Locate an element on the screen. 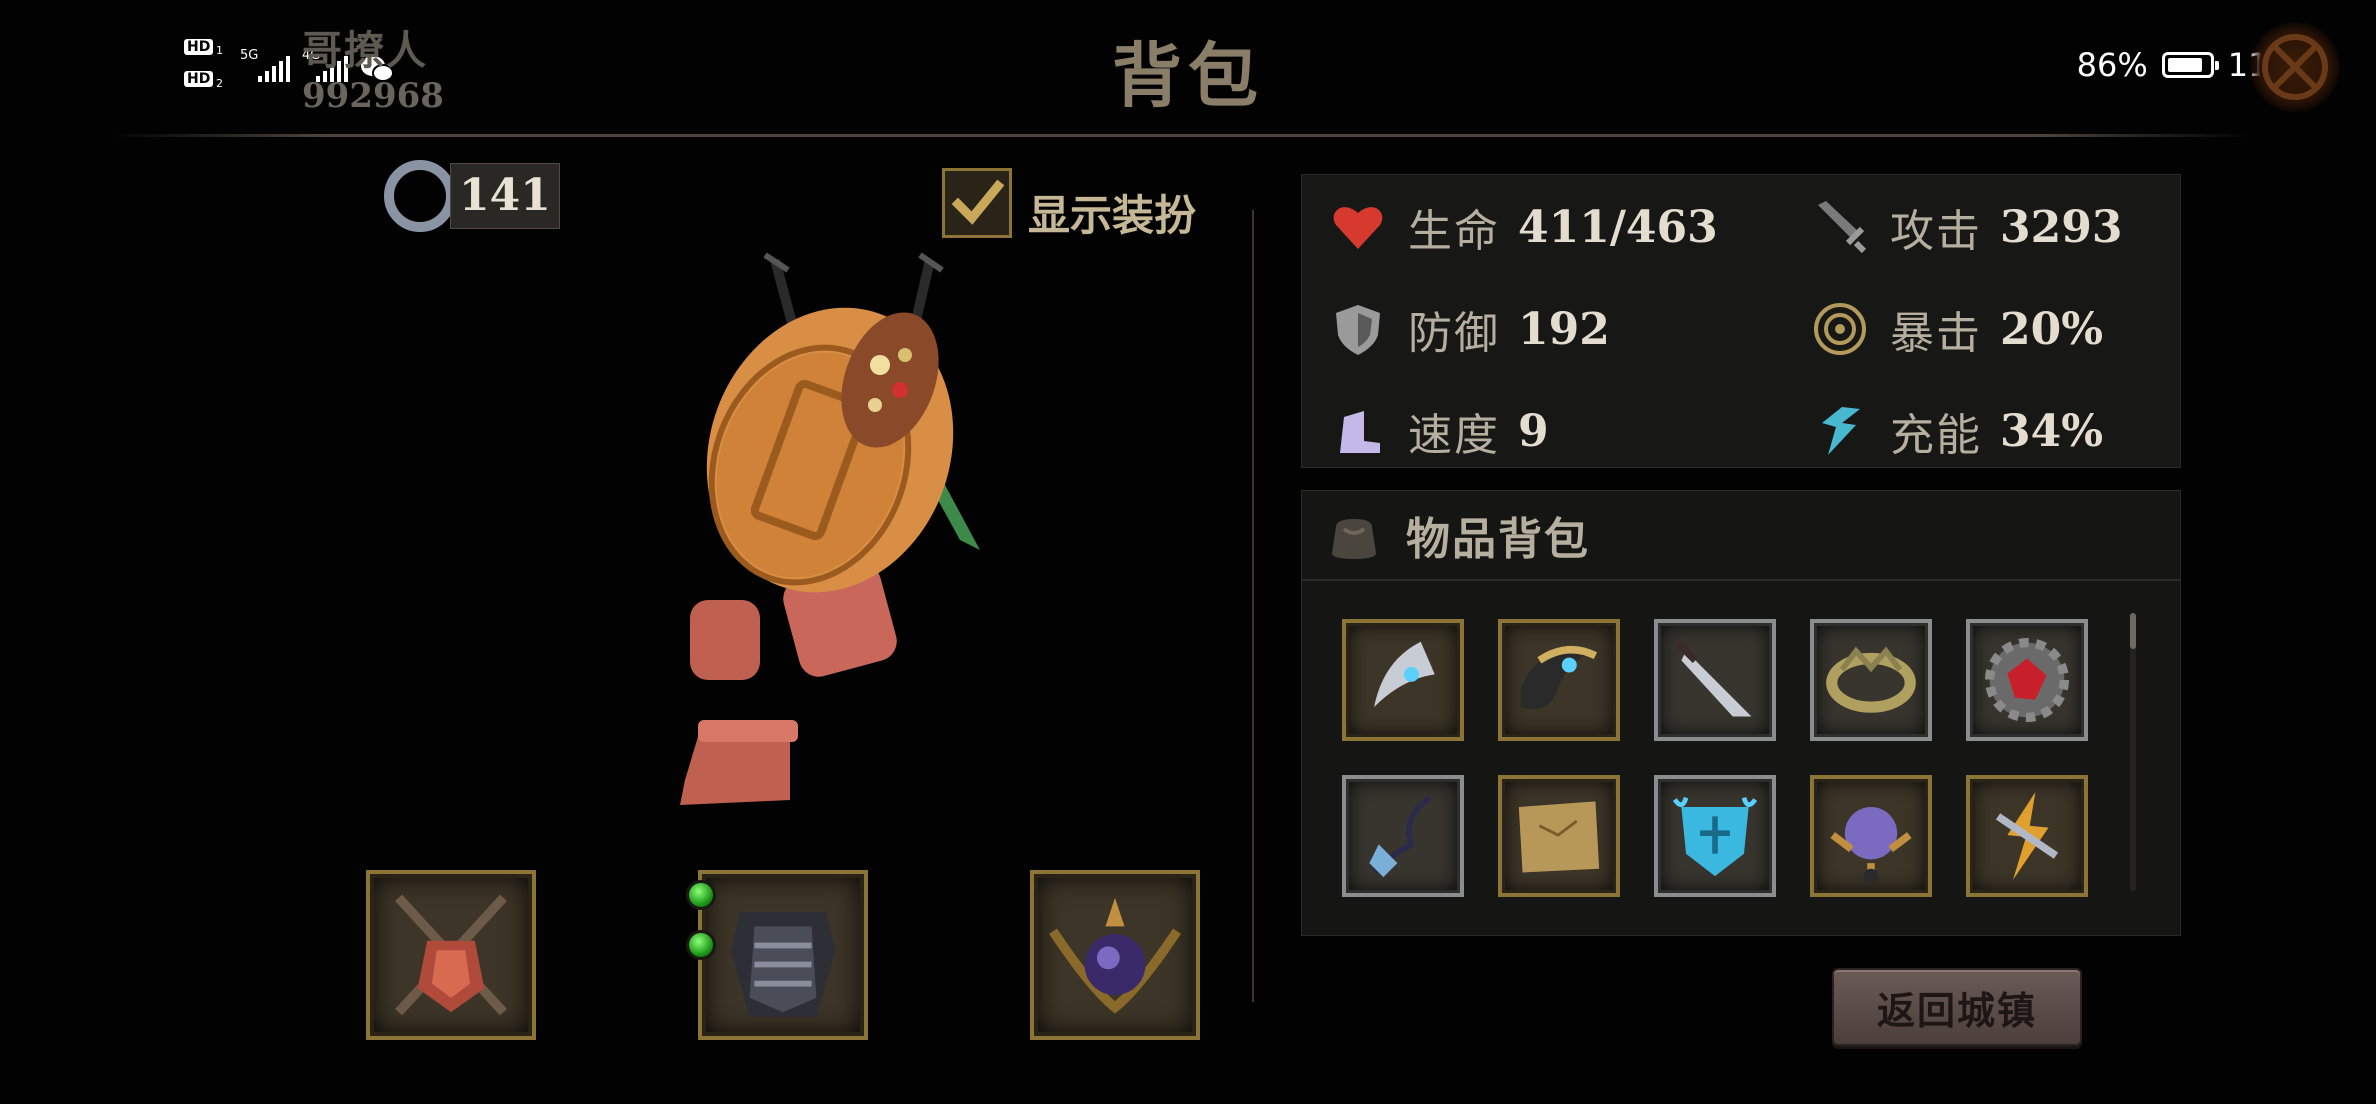 The image size is (2376, 1104). chest-armor-icon is located at coordinates (783, 964).